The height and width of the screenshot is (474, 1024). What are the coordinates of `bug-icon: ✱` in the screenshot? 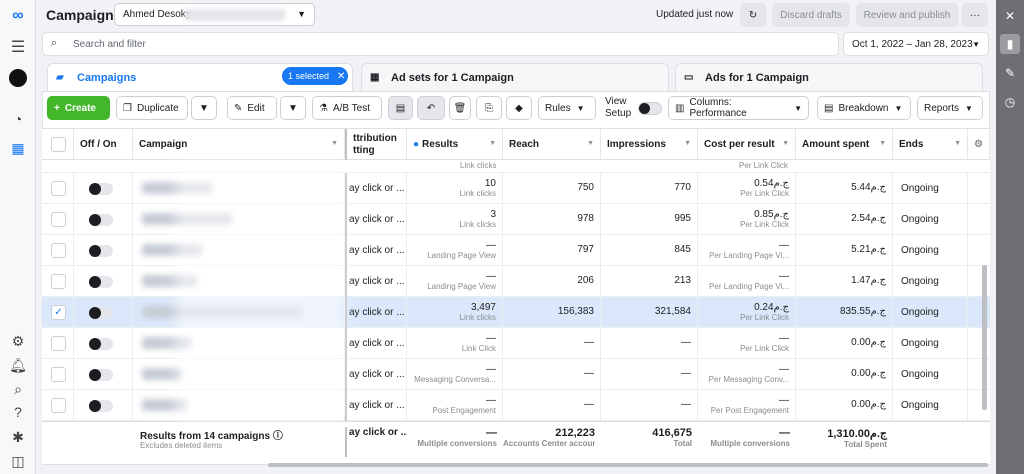 It's located at (18, 437).